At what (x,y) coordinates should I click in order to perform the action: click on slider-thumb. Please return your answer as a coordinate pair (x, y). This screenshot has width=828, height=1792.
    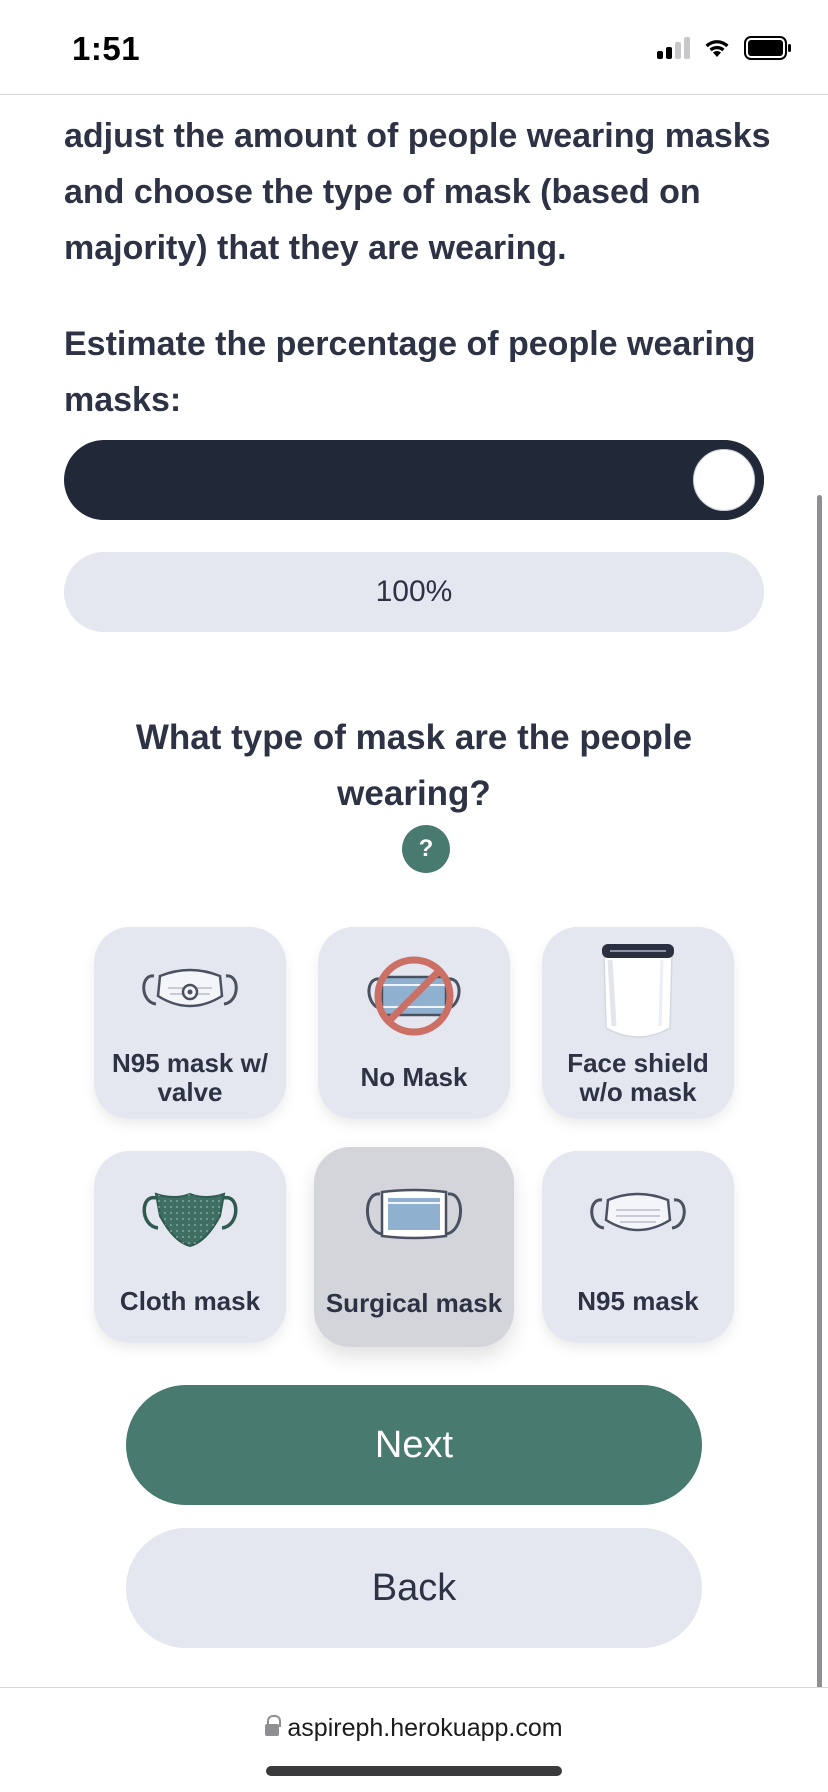
    Looking at the image, I should click on (724, 480).